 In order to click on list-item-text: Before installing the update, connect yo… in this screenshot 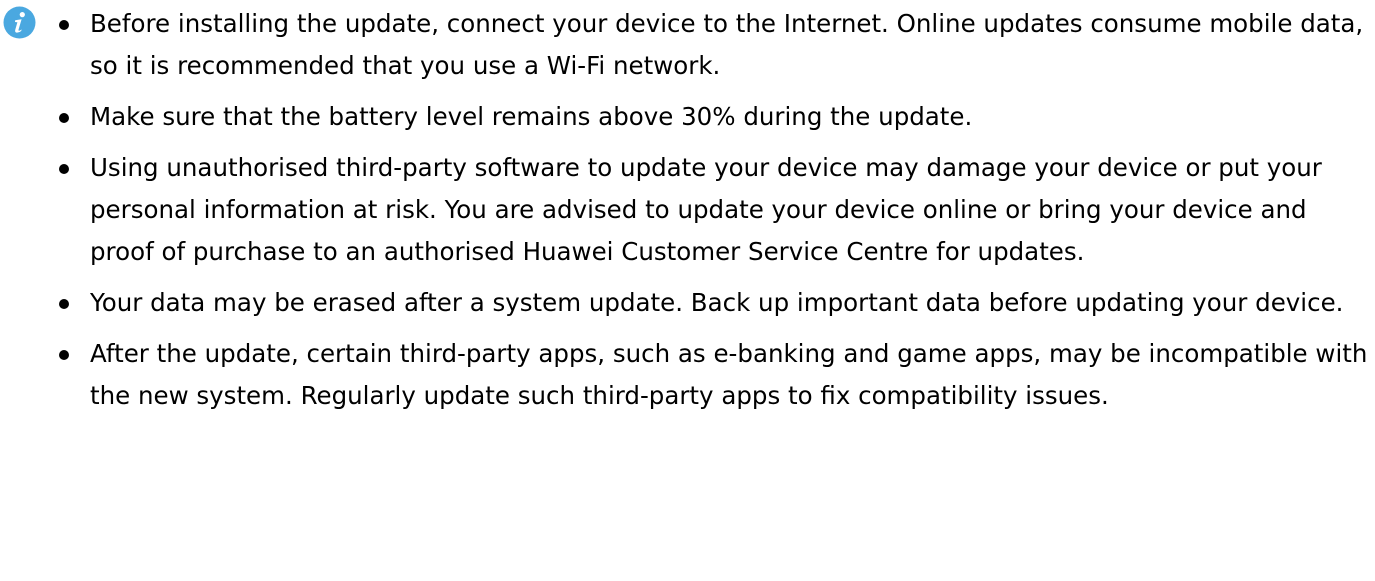, I will do `click(727, 44)`.